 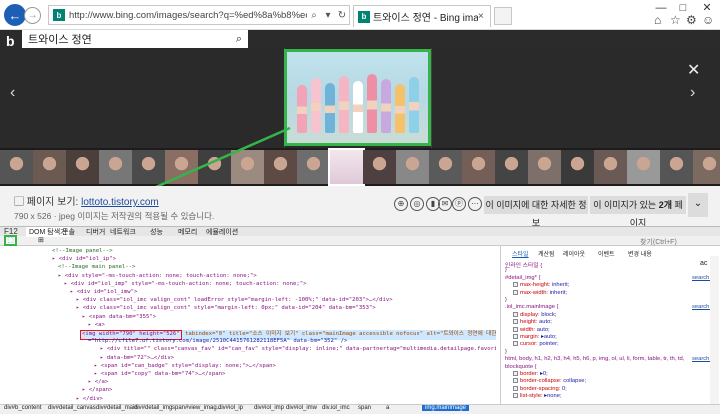 I want to click on styles-scrollbar, so click(x=714, y=330).